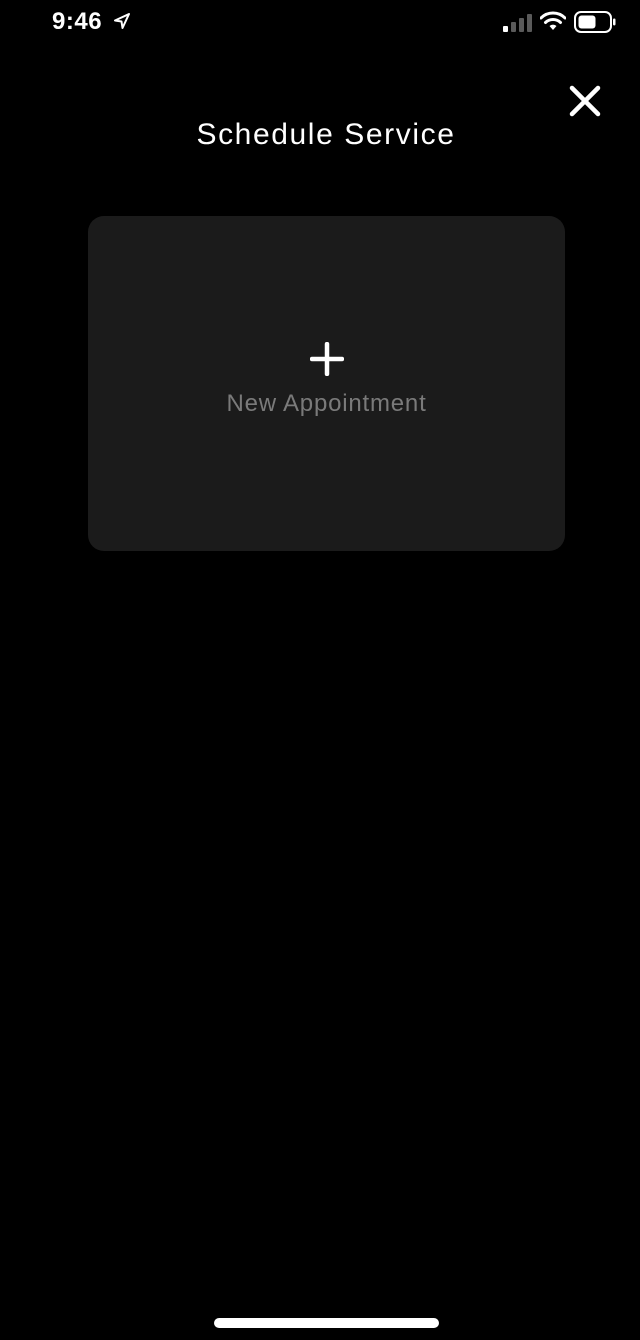  What do you see at coordinates (517, 23) in the screenshot?
I see `cellular-signal-icon` at bounding box center [517, 23].